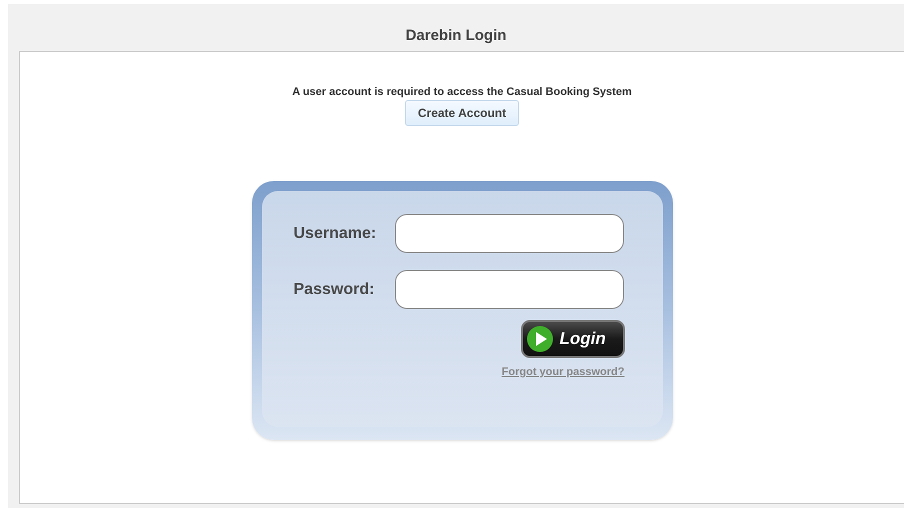  What do you see at coordinates (572, 339) in the screenshot?
I see `login-button: Login` at bounding box center [572, 339].